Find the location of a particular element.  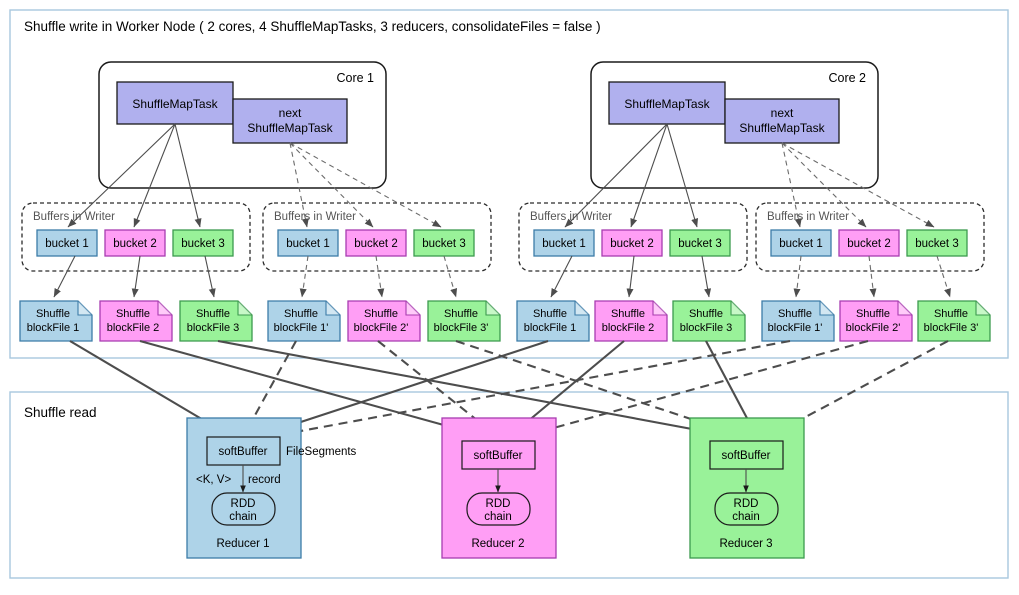

bucket-2-g1-label: bucket 2 is located at coordinates (134, 244).